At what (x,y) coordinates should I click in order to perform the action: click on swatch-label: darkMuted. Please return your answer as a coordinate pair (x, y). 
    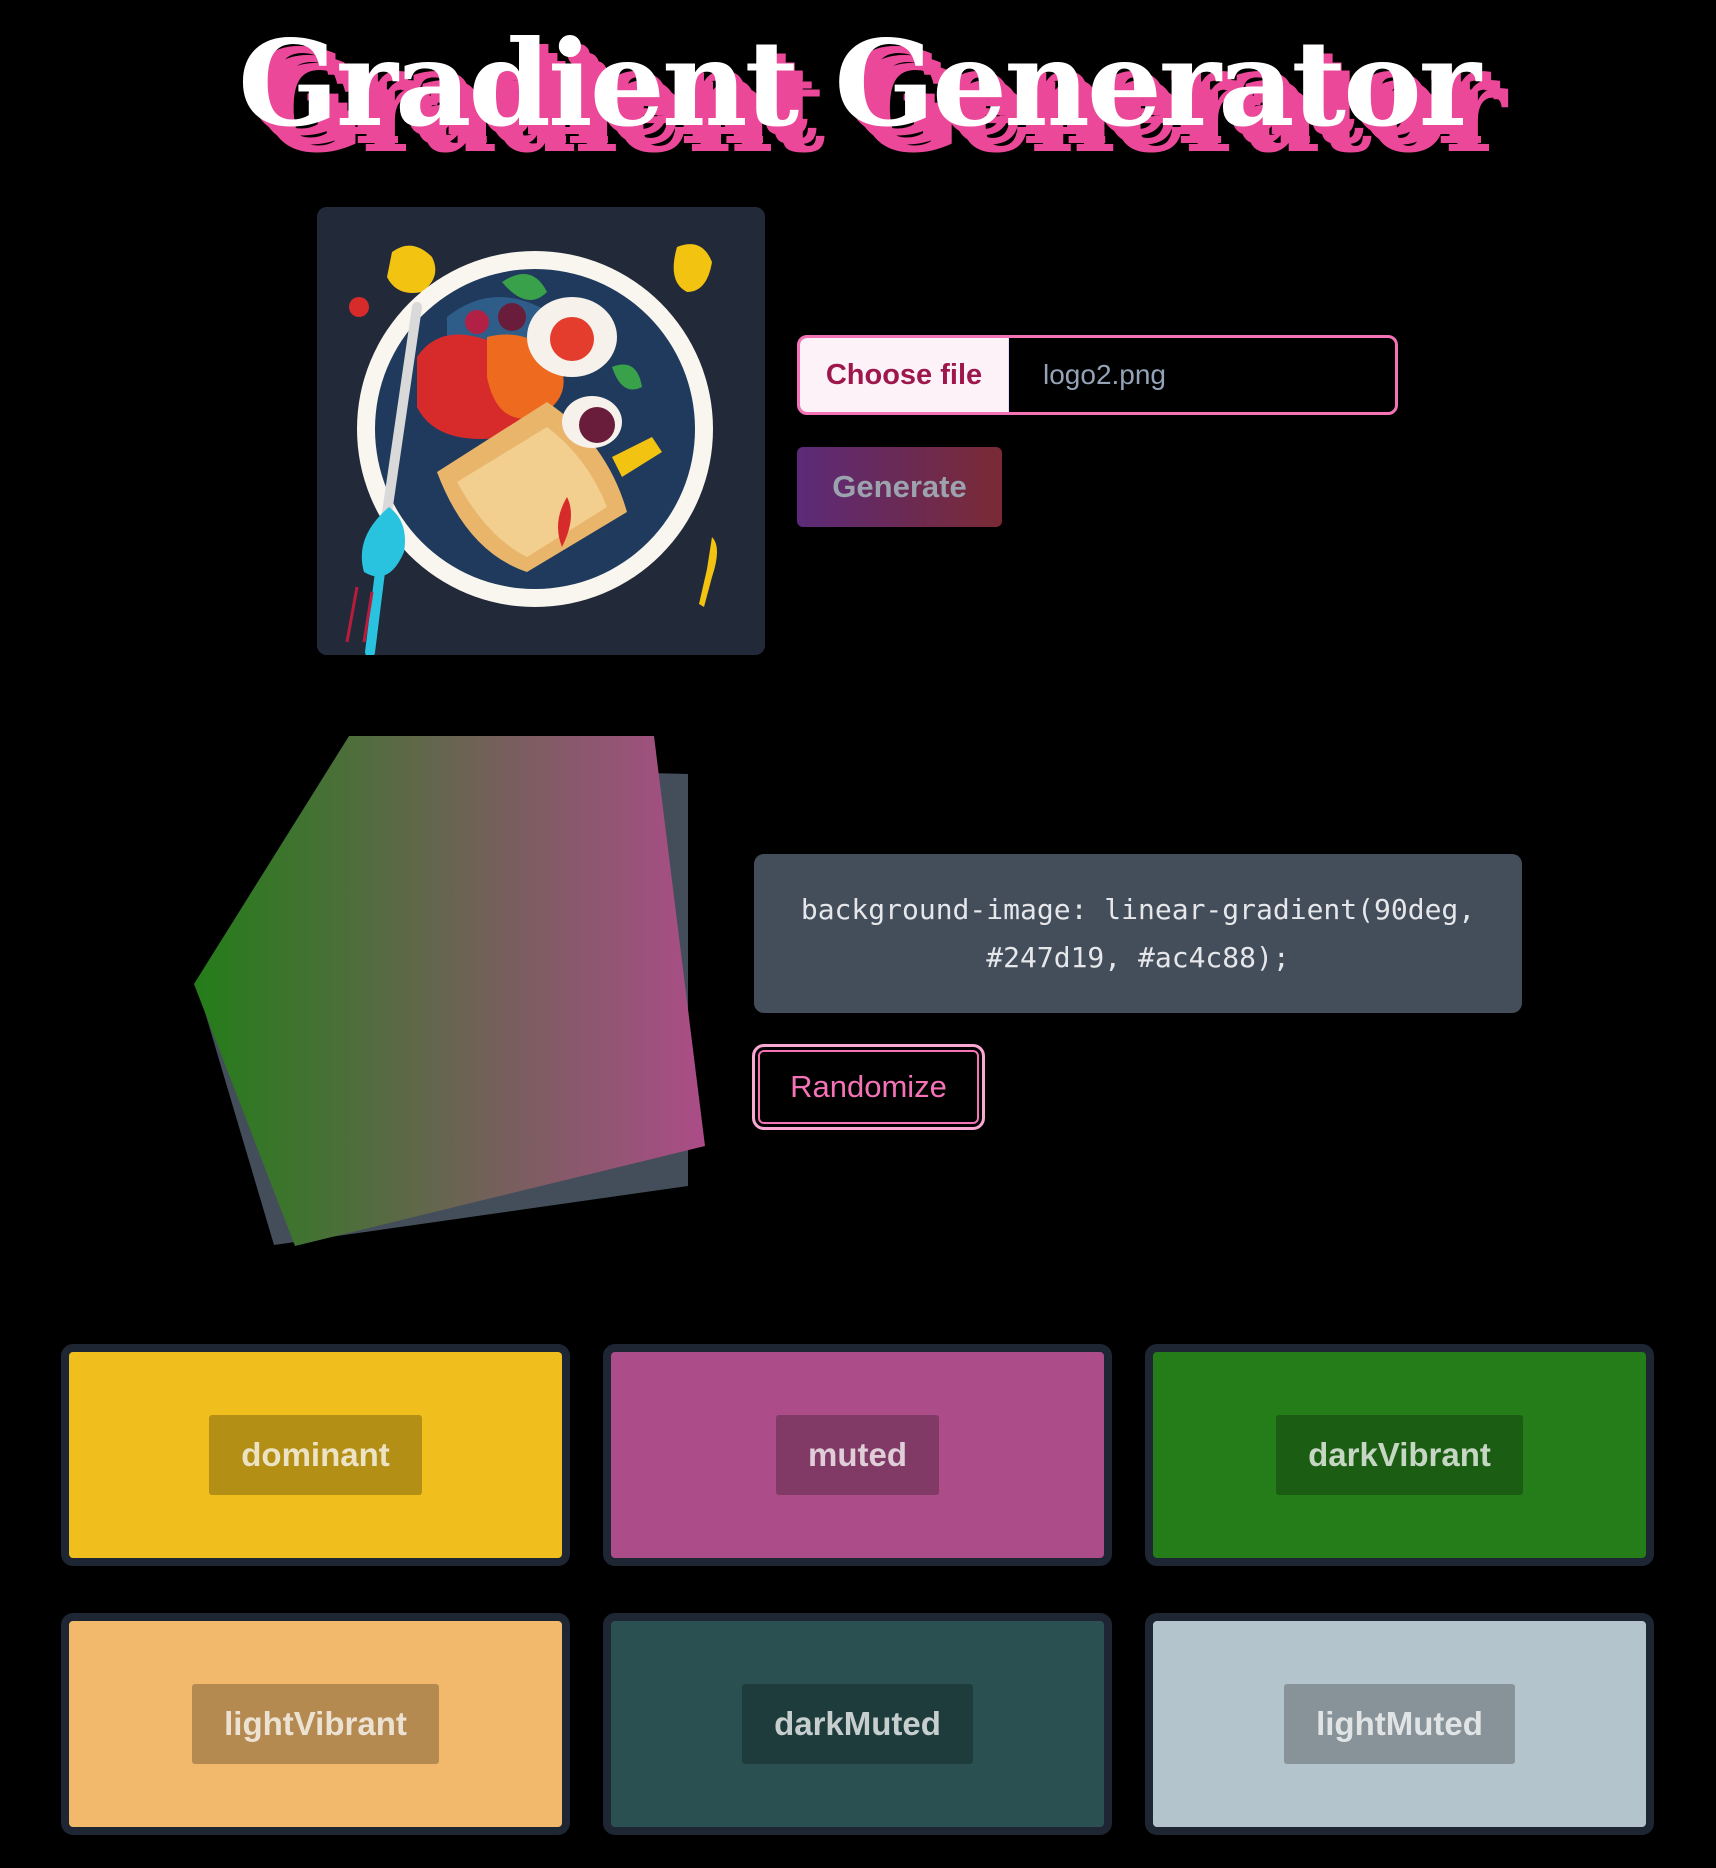
    Looking at the image, I should click on (857, 1724).